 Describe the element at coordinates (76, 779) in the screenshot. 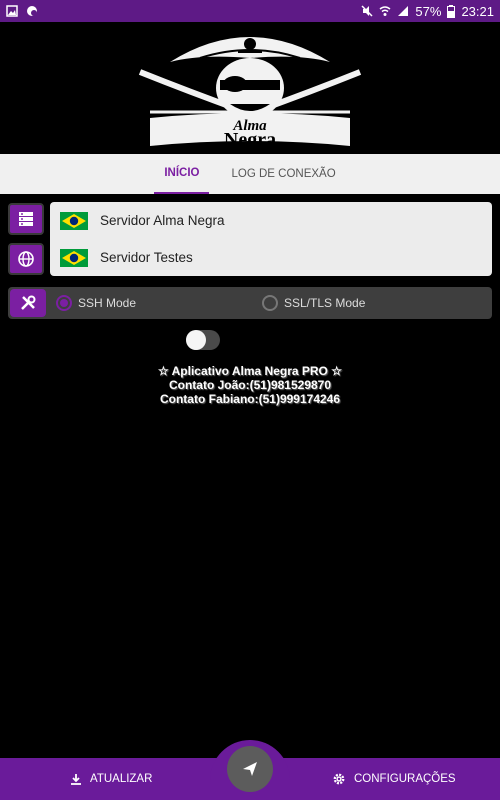

I see `download-icon` at that location.